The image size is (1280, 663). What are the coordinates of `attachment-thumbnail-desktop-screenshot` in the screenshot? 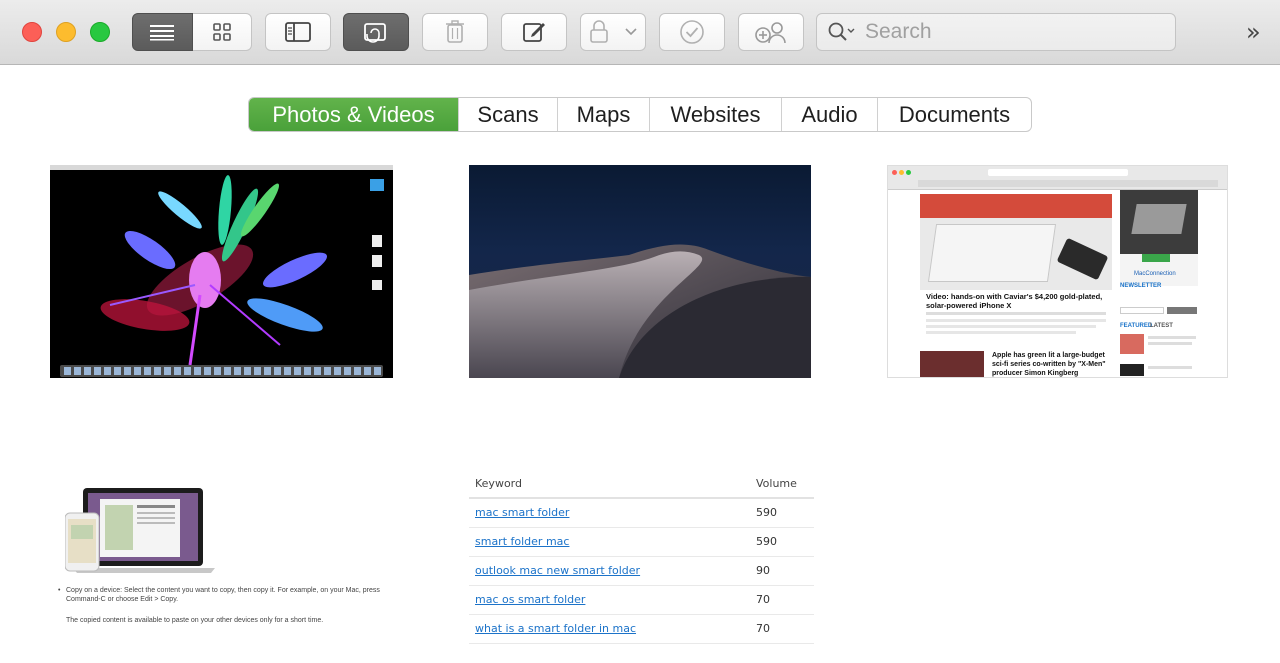 It's located at (221, 271).